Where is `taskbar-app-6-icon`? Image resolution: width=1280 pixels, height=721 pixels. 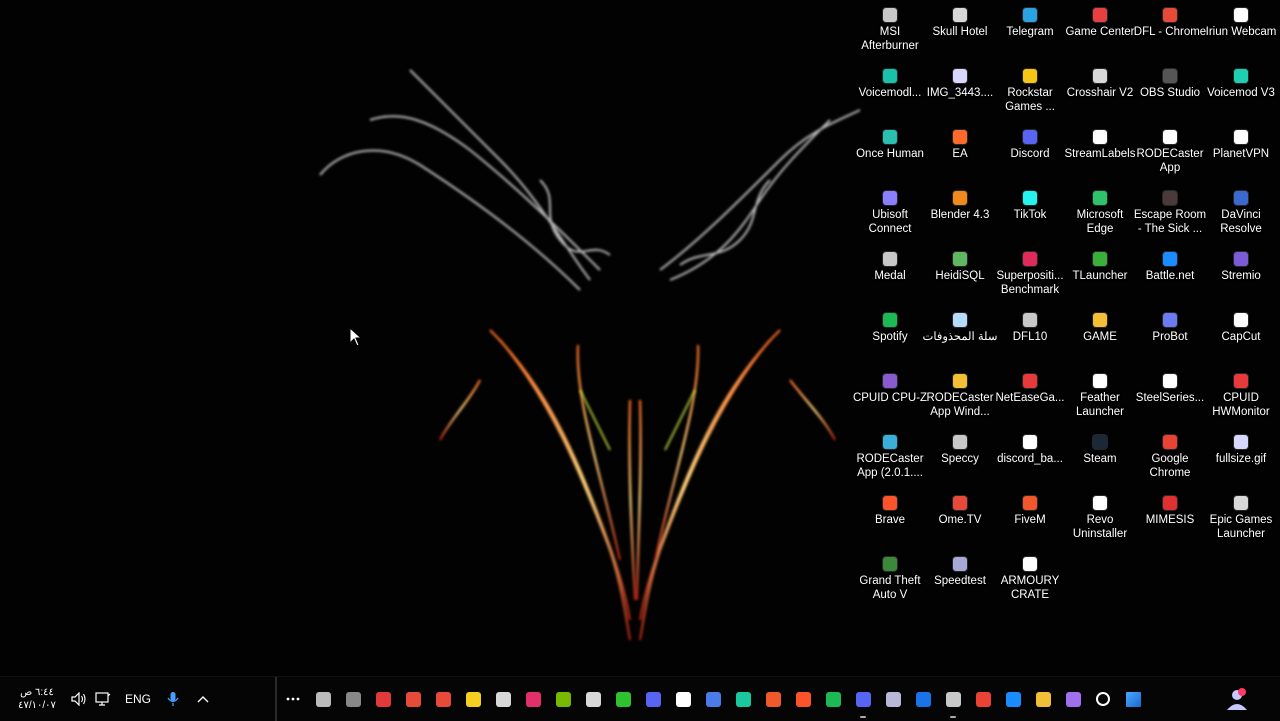
taskbar-app-6-icon is located at coordinates (503, 699).